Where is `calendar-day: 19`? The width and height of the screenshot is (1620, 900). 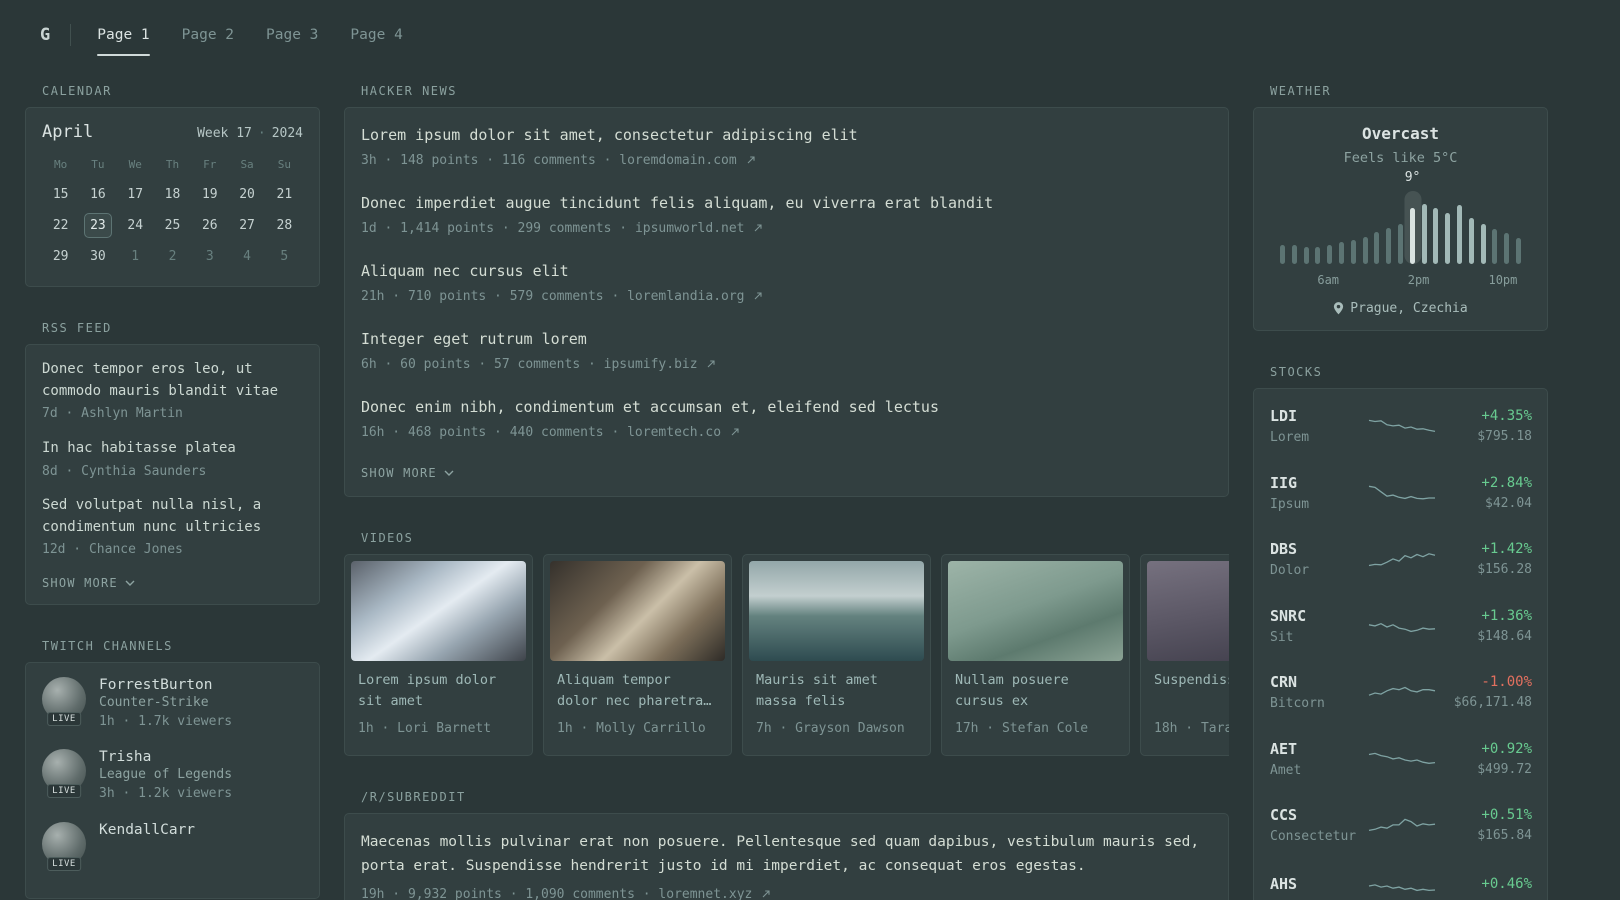
calendar-day: 19 is located at coordinates (209, 194).